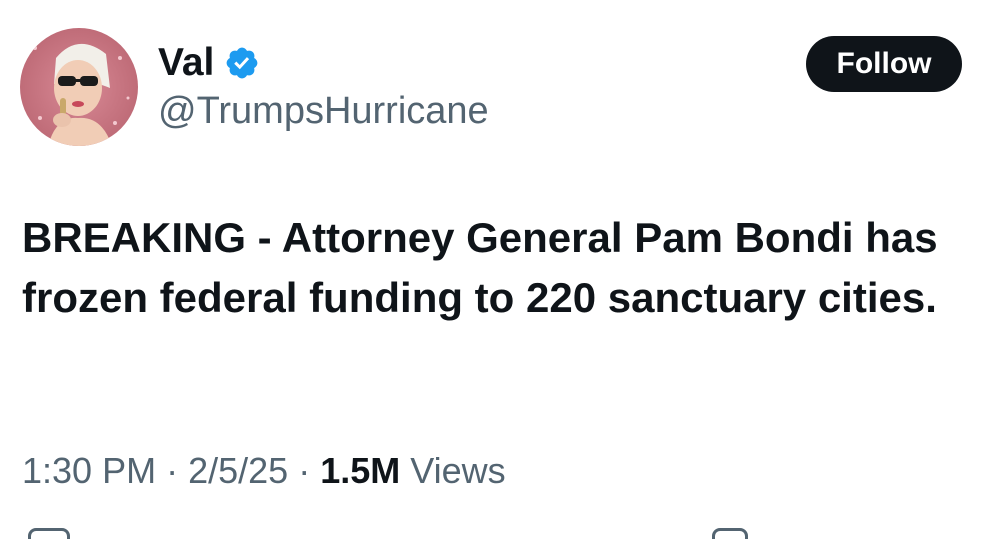  I want to click on tweet-date: 2/5/25, so click(238, 470).